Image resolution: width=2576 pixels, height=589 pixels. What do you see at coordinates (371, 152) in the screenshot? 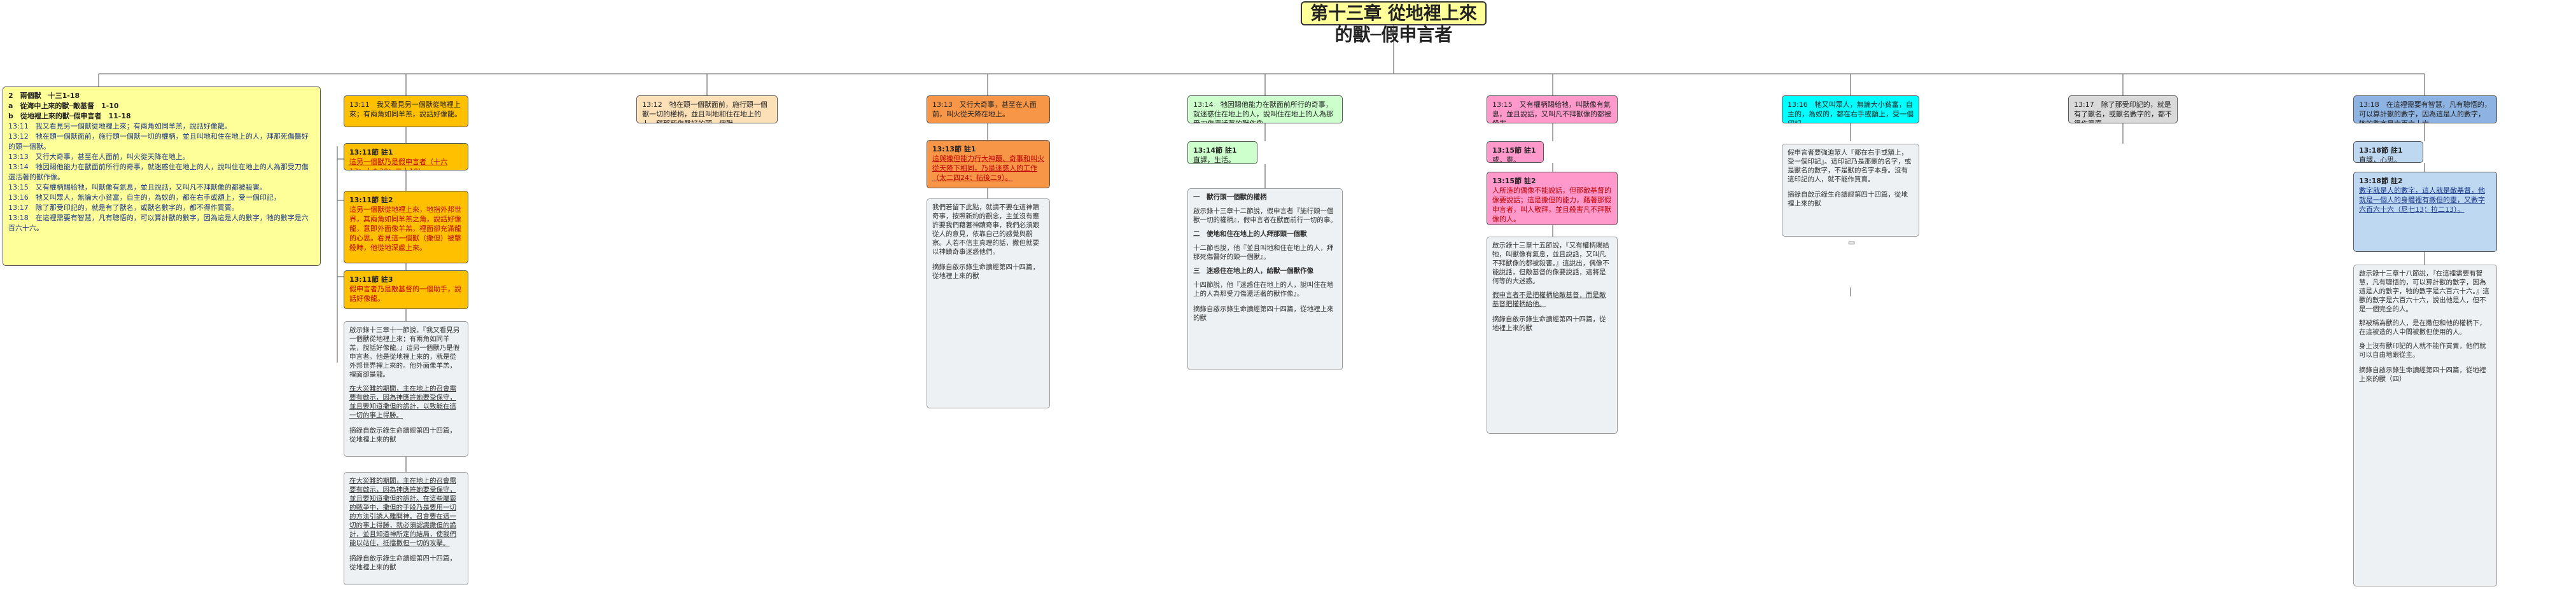
I see `note-heading: 13:11節 註1` at bounding box center [371, 152].